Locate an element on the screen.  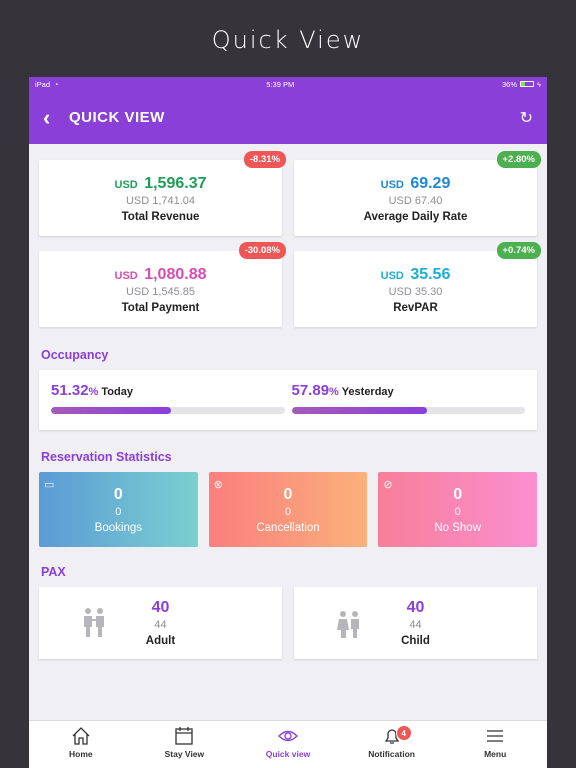
change-badge: +2.80% is located at coordinates (518, 159).